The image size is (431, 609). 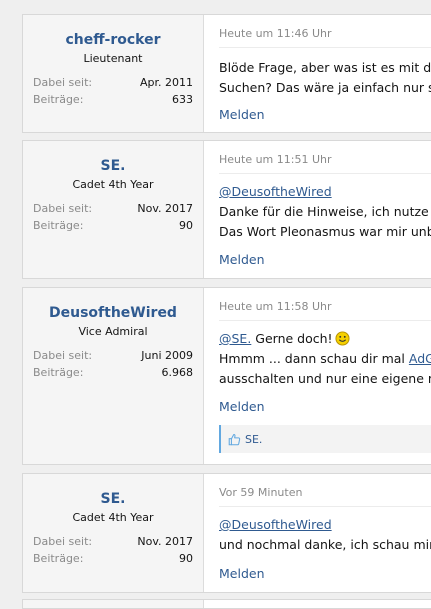 What do you see at coordinates (113, 40) in the screenshot?
I see `username-link: cheff-rocker` at bounding box center [113, 40].